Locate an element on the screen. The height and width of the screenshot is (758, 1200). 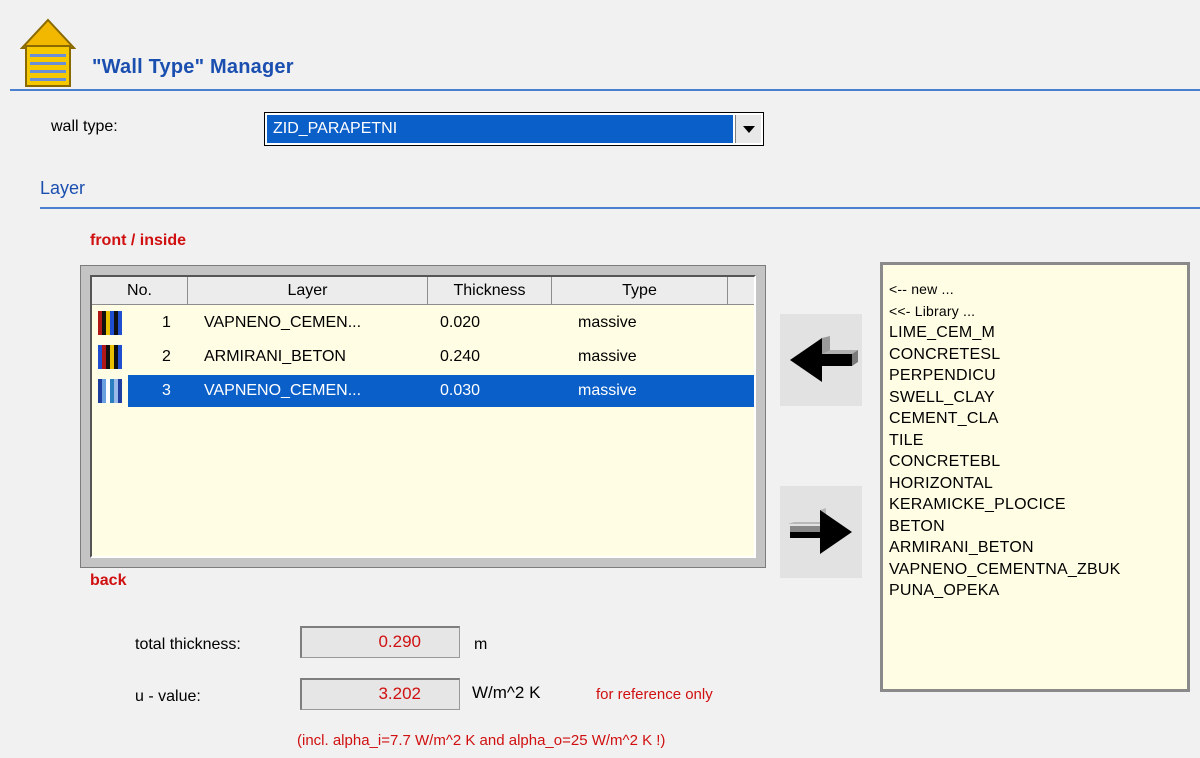
list-item: CONCRETEBL is located at coordinates (1038, 462).